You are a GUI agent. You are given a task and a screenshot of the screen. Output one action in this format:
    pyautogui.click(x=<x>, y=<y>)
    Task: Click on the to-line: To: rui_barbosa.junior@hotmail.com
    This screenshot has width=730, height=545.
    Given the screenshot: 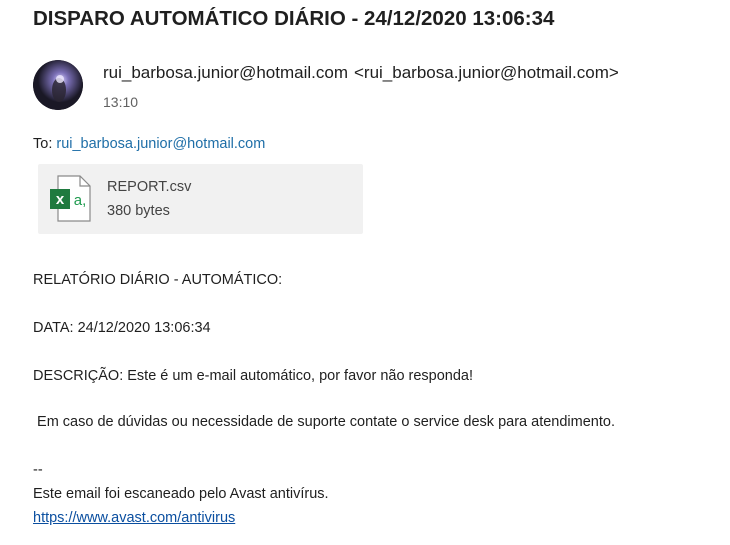 What is the action you would take?
    pyautogui.click(x=149, y=144)
    